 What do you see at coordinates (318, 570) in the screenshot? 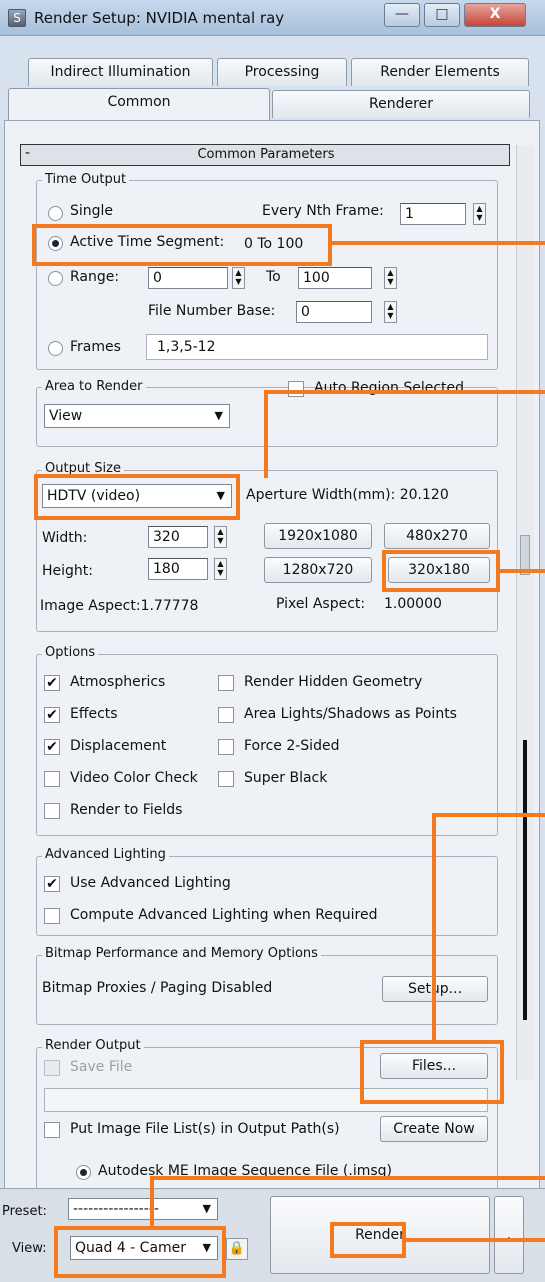
I see `preset-1280x720-button: 1280x720` at bounding box center [318, 570].